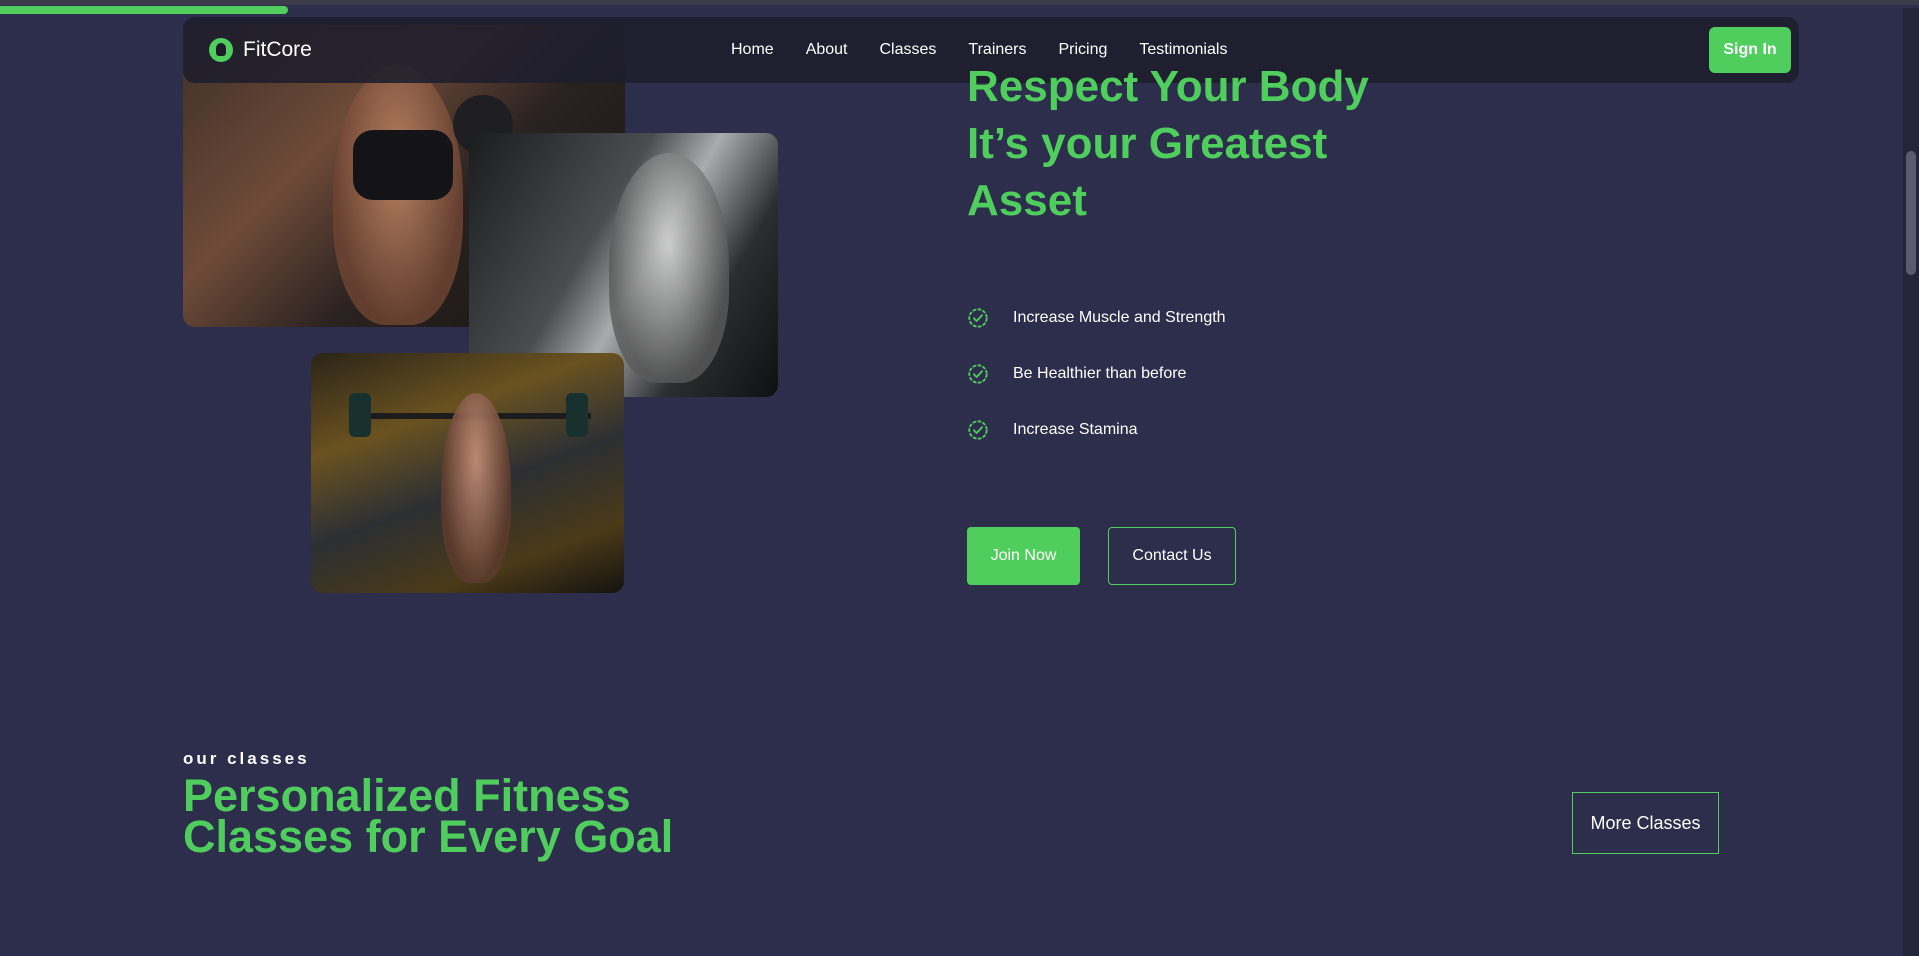 This screenshot has height=956, width=1919. Describe the element at coordinates (1750, 50) in the screenshot. I see `sign-in-button: Sign In` at that location.